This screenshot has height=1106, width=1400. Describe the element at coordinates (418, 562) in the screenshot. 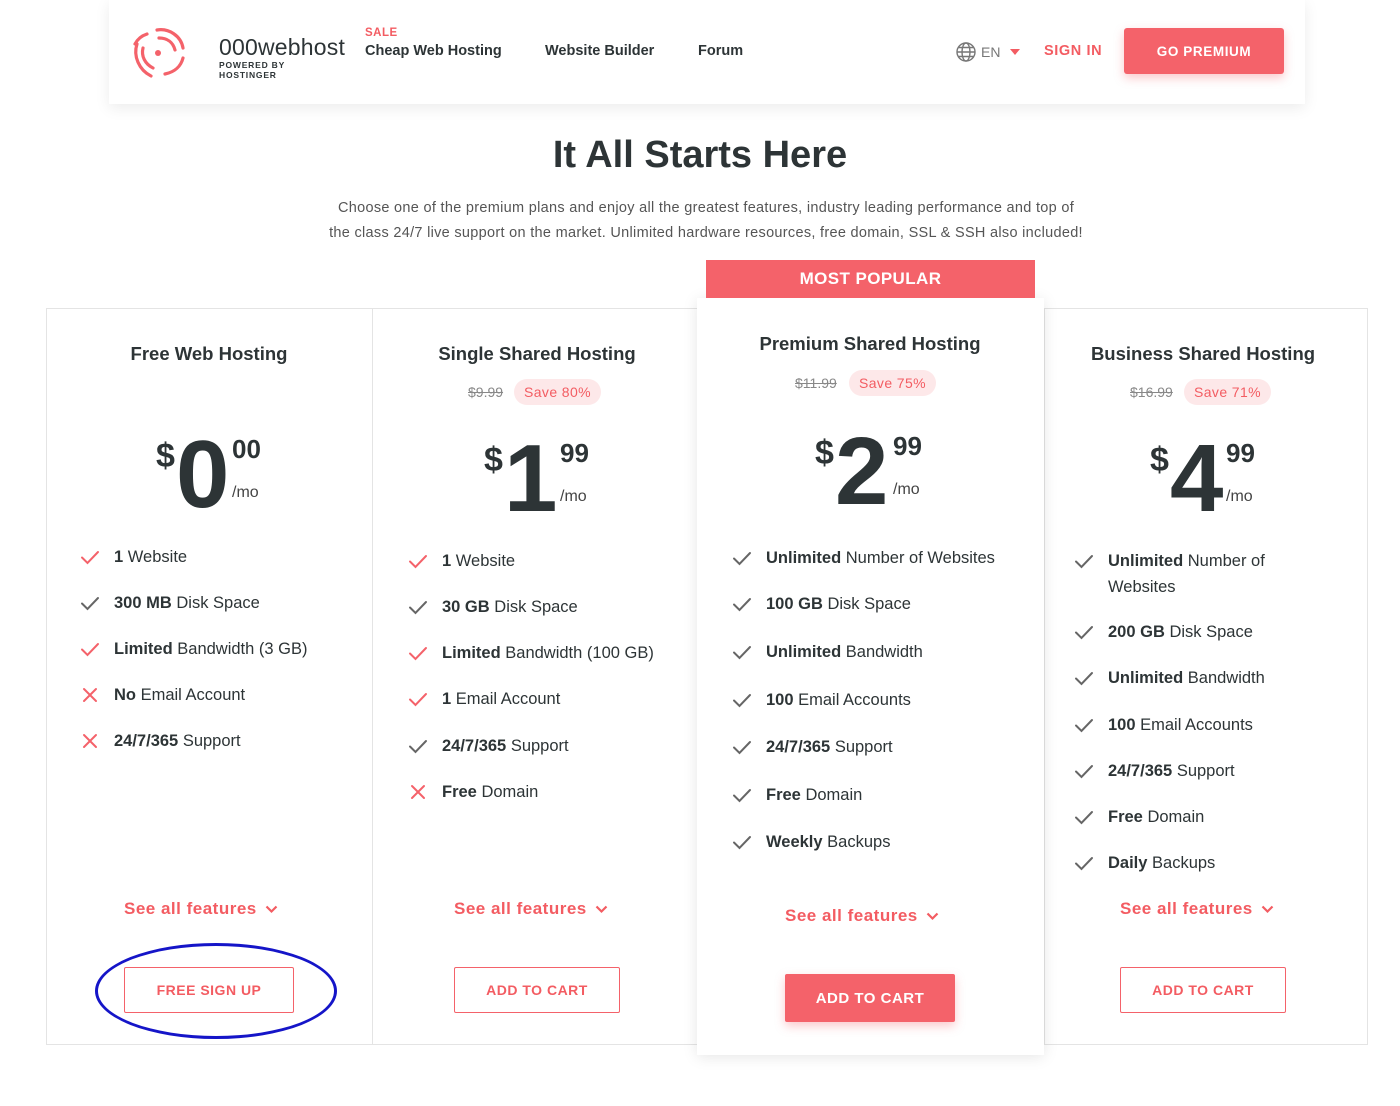

I see `check-red-icon` at that location.